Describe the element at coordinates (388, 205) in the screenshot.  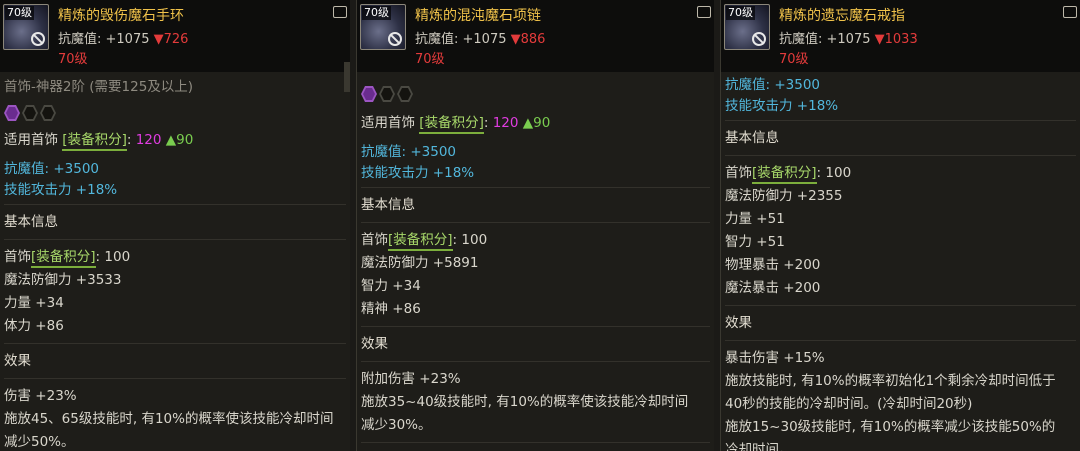
I see `basic-info-header: 基本信息` at that location.